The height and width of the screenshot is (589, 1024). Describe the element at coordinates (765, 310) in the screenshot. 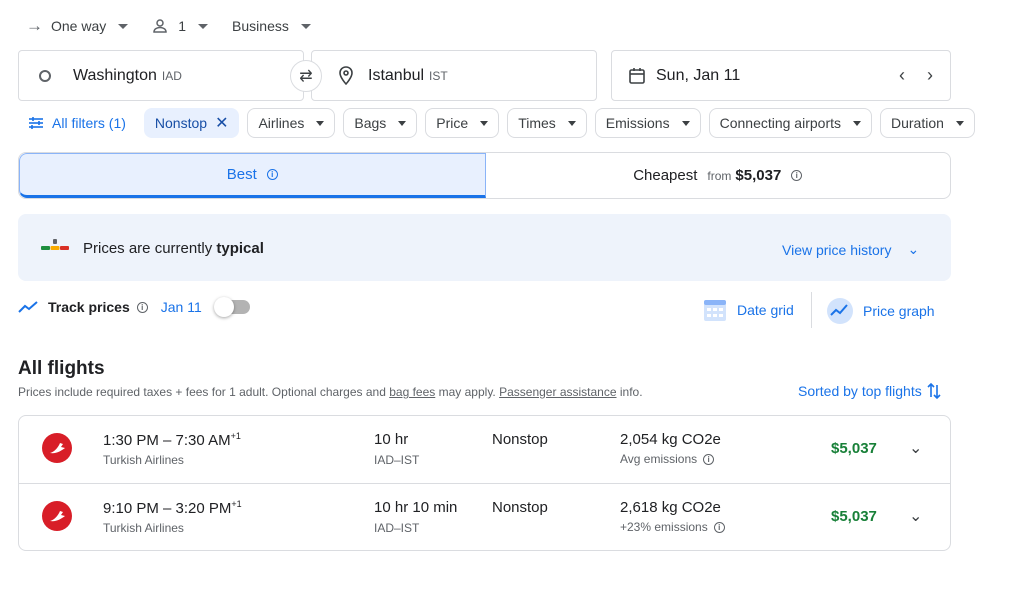

I see `date-grid-label: Date grid` at that location.